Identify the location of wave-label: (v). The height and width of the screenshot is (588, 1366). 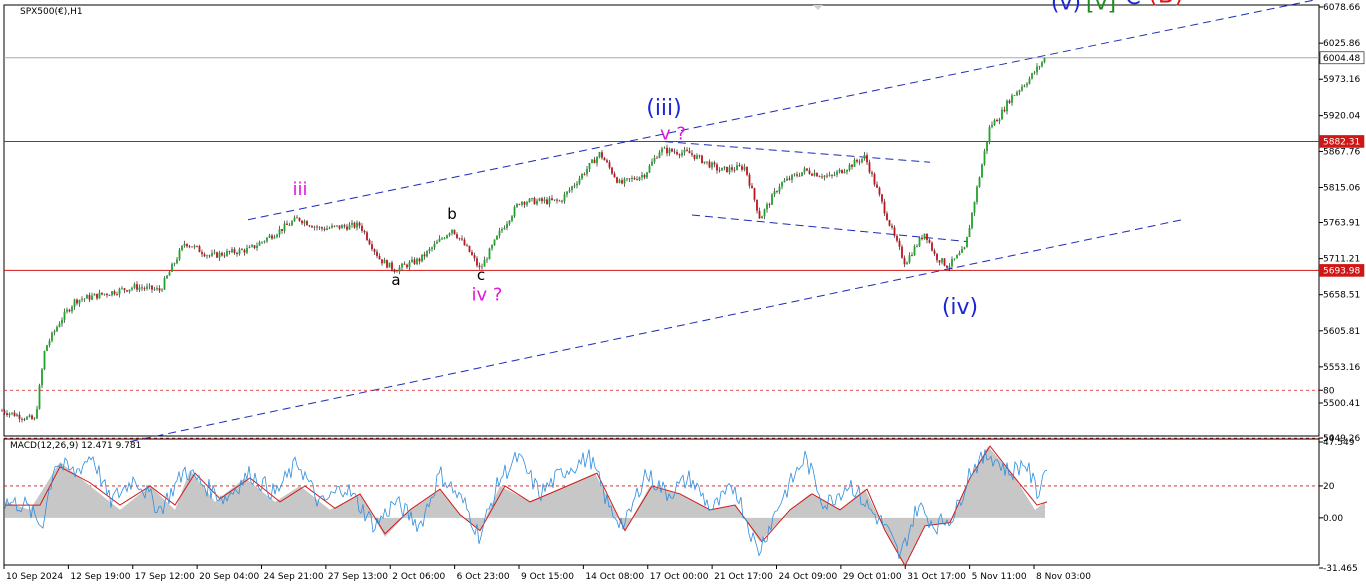
(1066, 8).